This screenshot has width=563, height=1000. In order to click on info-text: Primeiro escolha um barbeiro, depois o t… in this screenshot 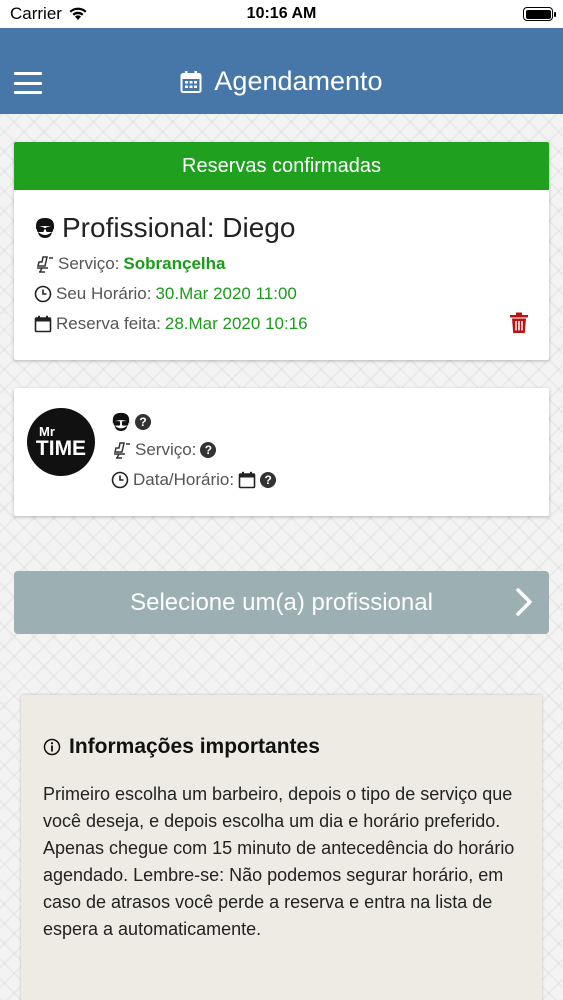, I will do `click(279, 861)`.